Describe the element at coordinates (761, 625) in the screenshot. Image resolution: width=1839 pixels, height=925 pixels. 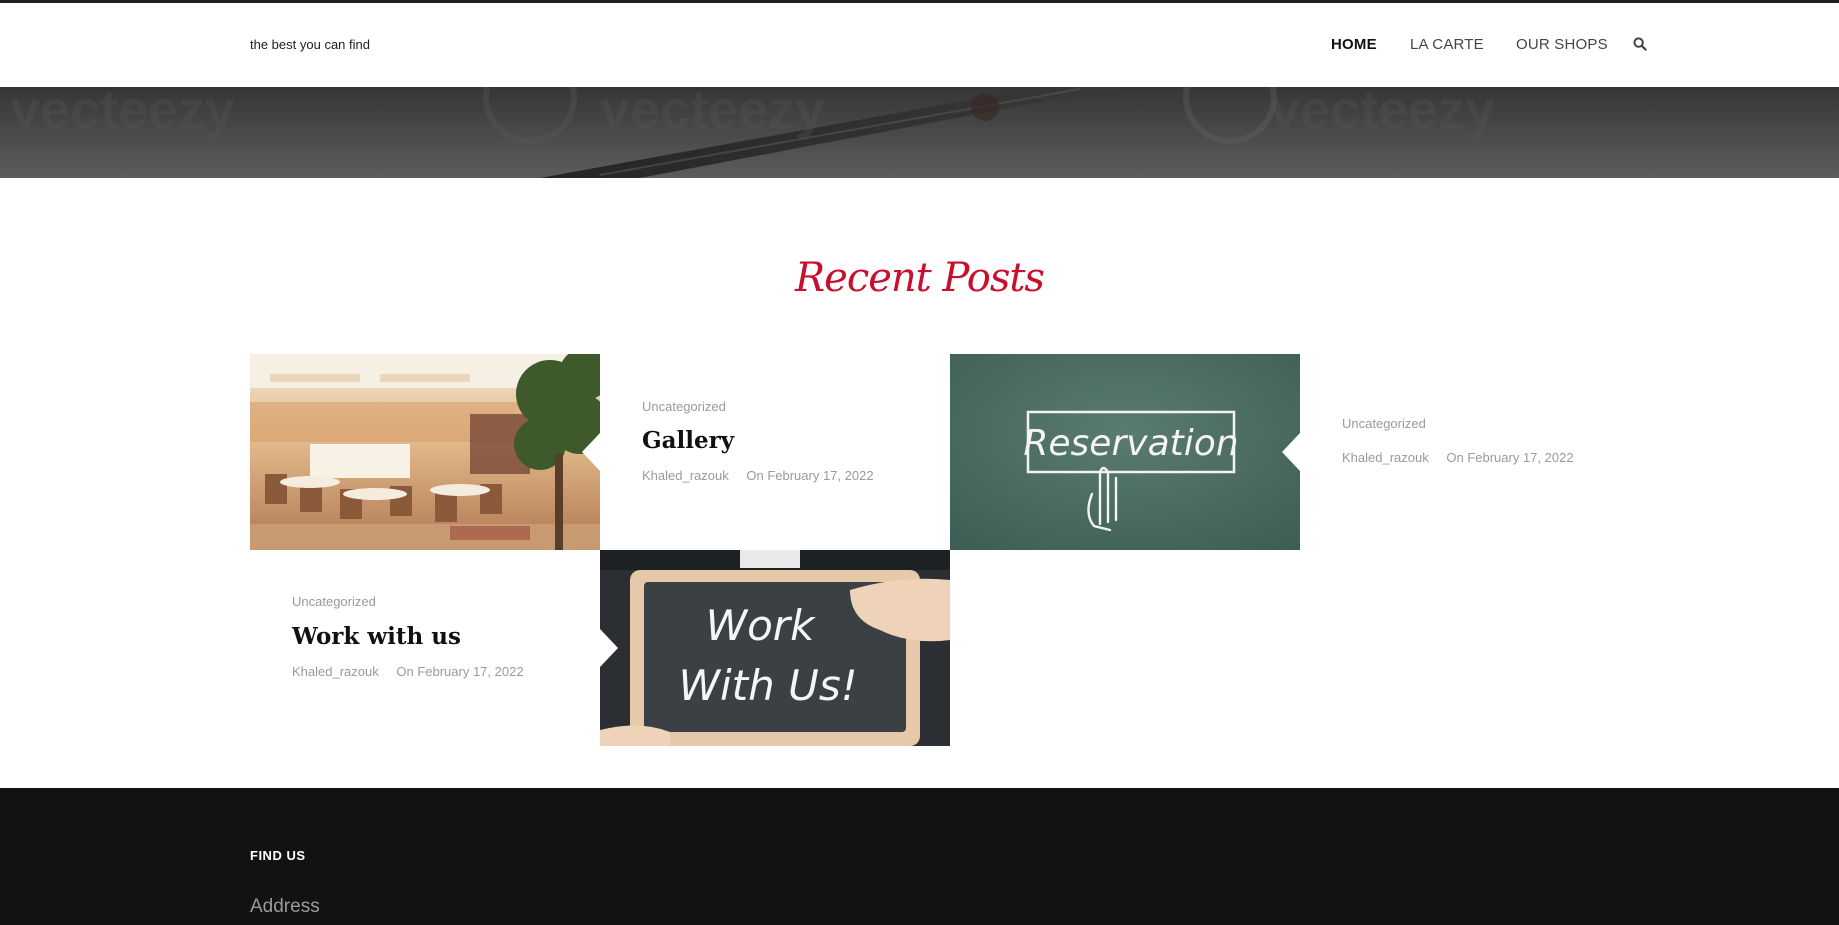
I see `work-chalk-line1: Work` at that location.